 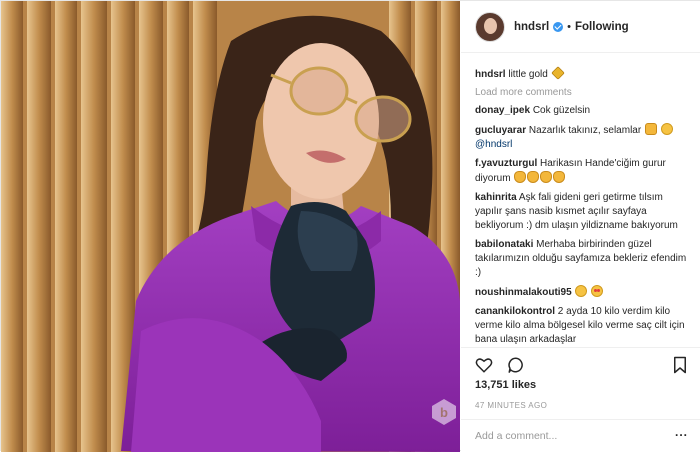 I want to click on comment-icon, so click(x=516, y=365).